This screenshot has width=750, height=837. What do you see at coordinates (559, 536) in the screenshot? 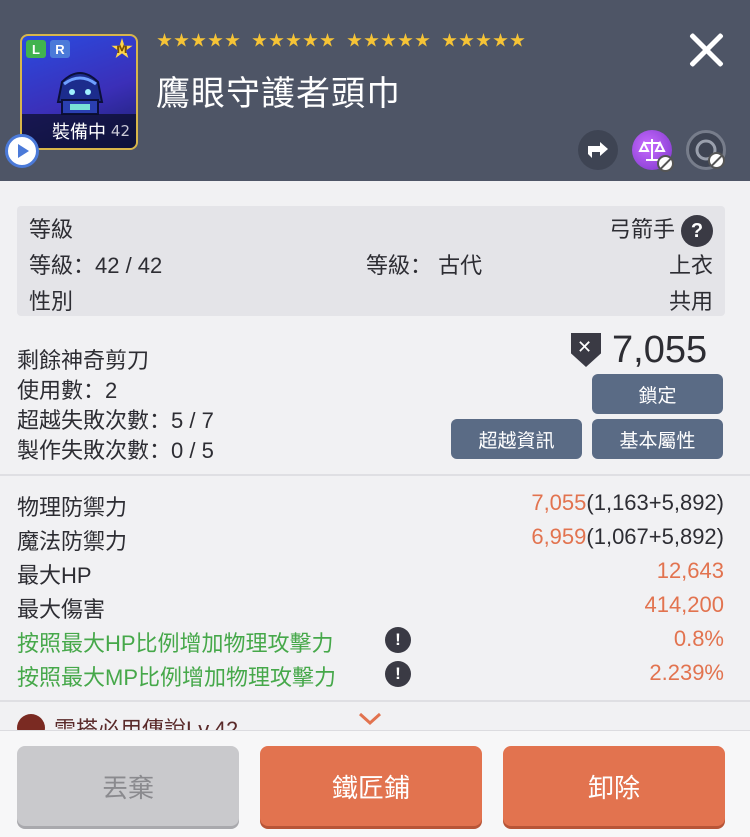
I see `stat-total: 6,959` at bounding box center [559, 536].